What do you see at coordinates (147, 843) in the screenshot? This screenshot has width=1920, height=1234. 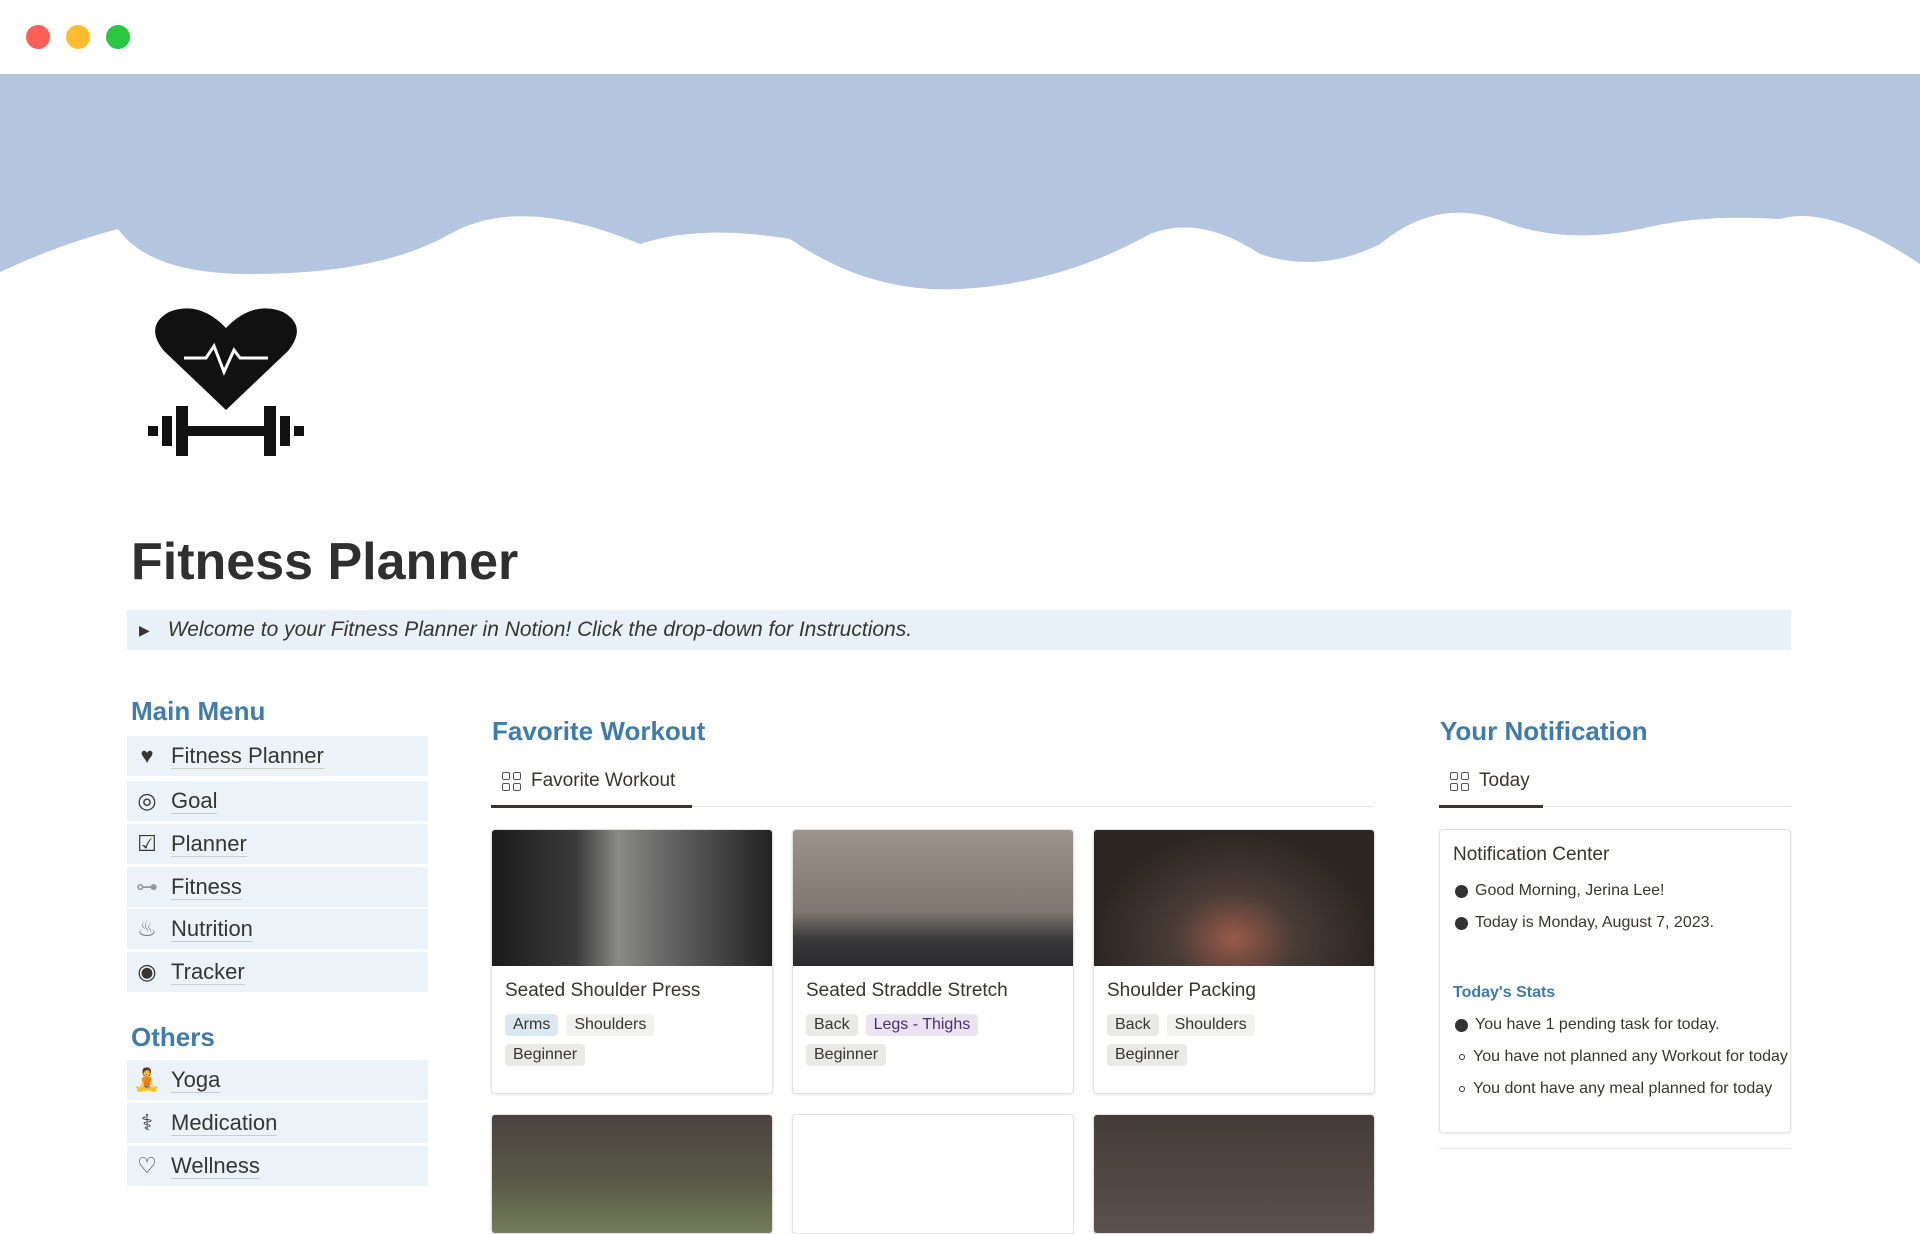 I see `checklist-icon: ☑` at bounding box center [147, 843].